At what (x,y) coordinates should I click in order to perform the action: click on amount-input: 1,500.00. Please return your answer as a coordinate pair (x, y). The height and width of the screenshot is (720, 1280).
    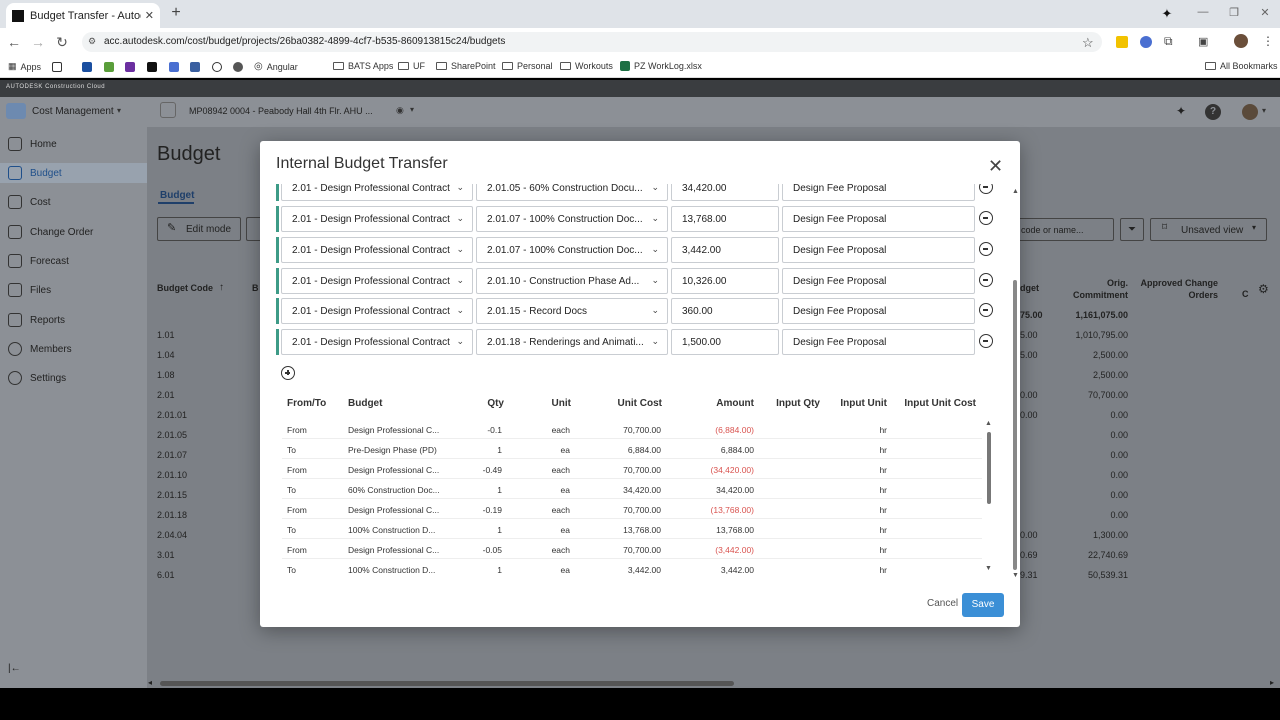
    Looking at the image, I should click on (725, 342).